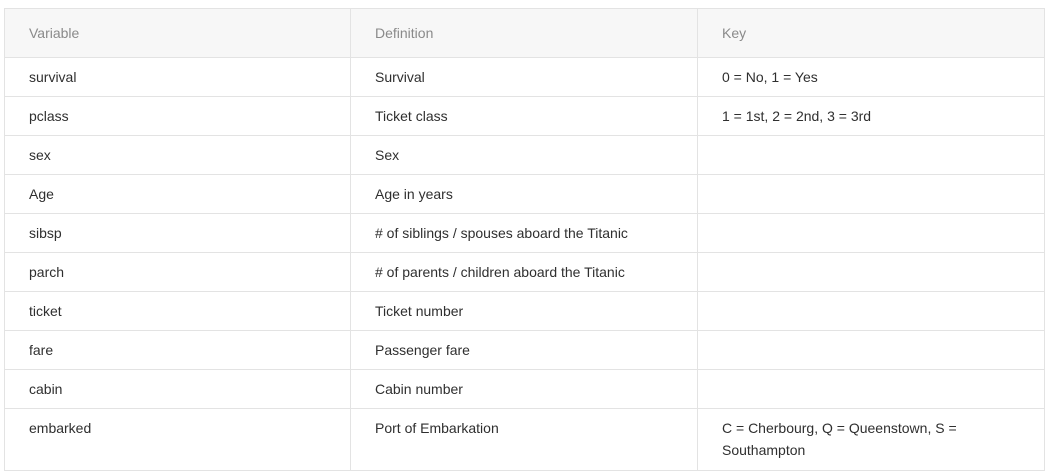  I want to click on cell-definition: Ticket number, so click(524, 311).